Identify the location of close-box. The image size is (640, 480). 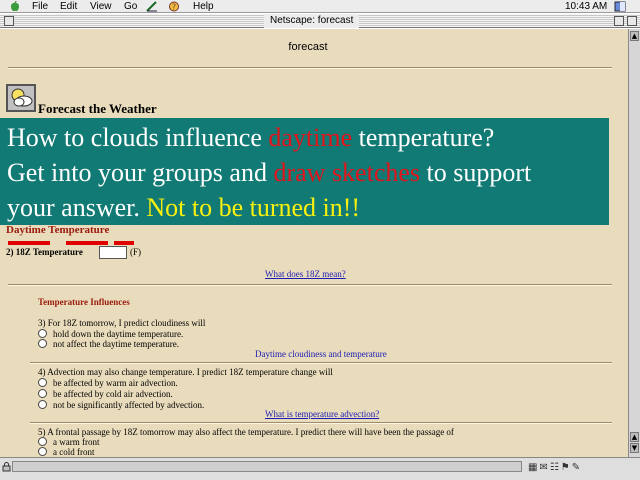
(9, 21).